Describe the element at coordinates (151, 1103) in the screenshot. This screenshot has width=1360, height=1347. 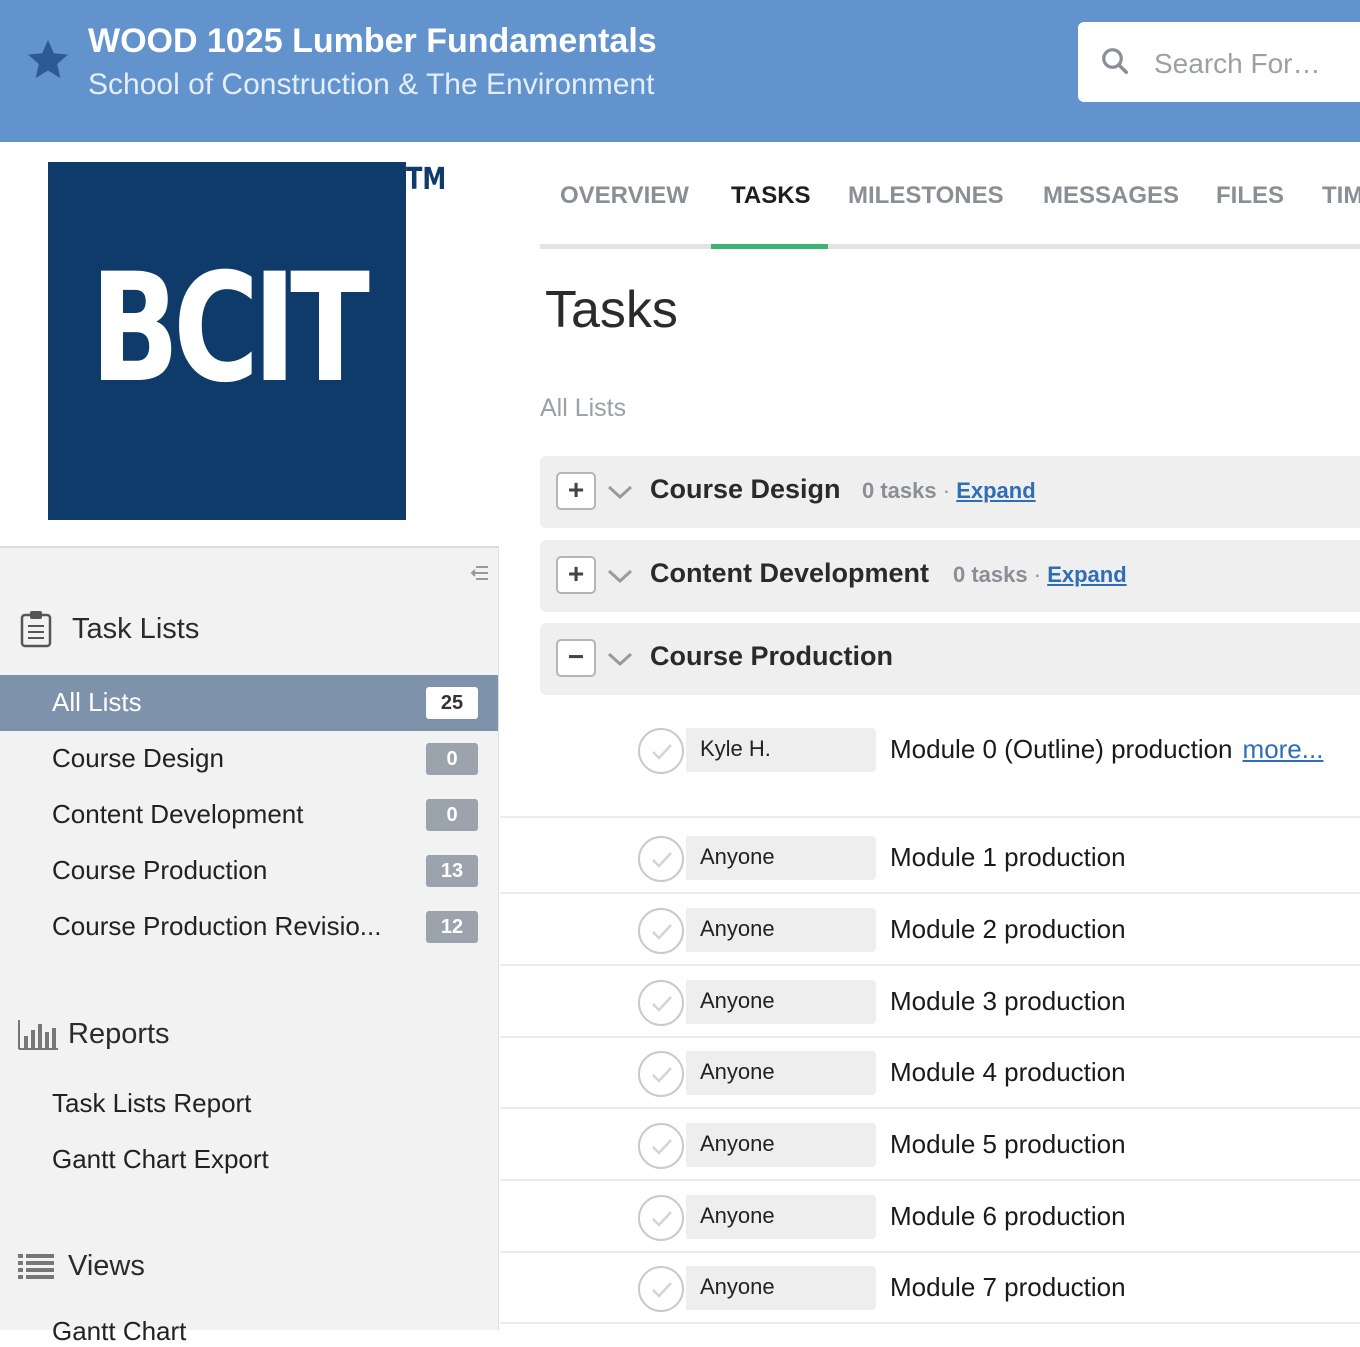
I see `task-lists-report-link: Task Lists Report` at that location.